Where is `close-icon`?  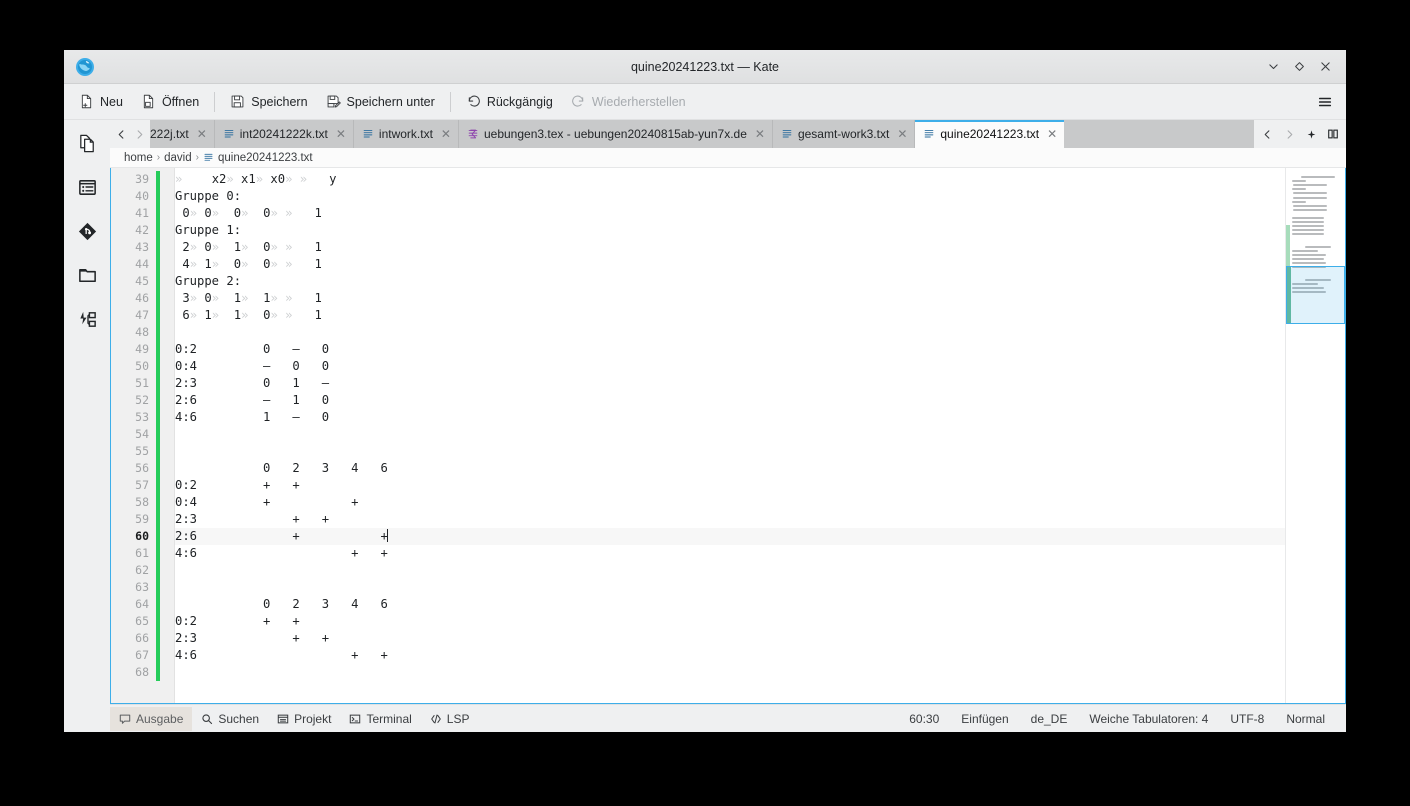
close-icon is located at coordinates (1325, 67).